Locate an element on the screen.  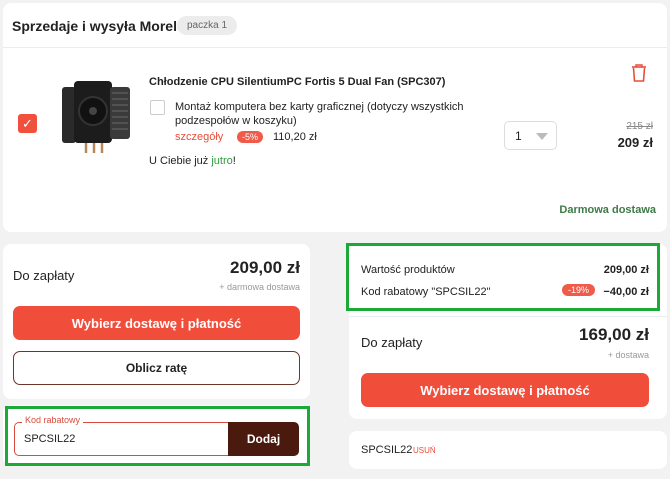
choose-delivery-button: Wybierz dostawę i płatność is located at coordinates (156, 323).